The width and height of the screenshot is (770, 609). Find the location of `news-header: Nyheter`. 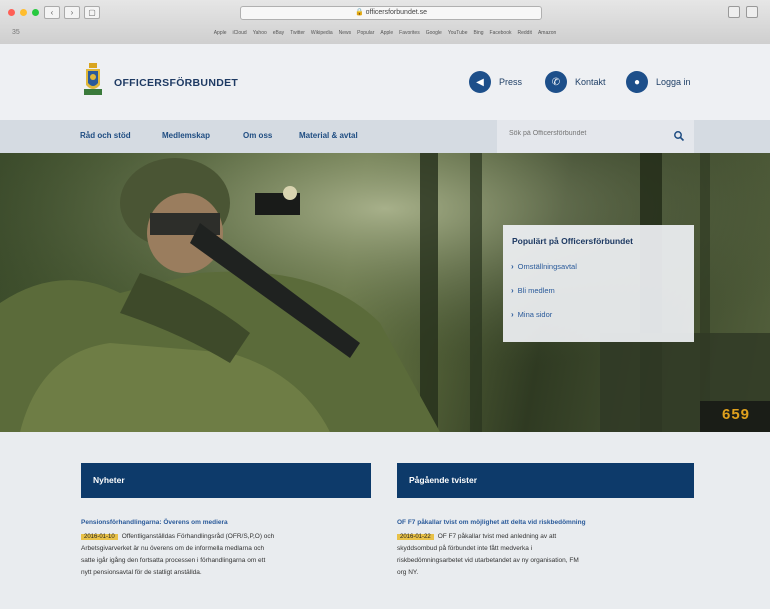

news-header: Nyheter is located at coordinates (226, 480).